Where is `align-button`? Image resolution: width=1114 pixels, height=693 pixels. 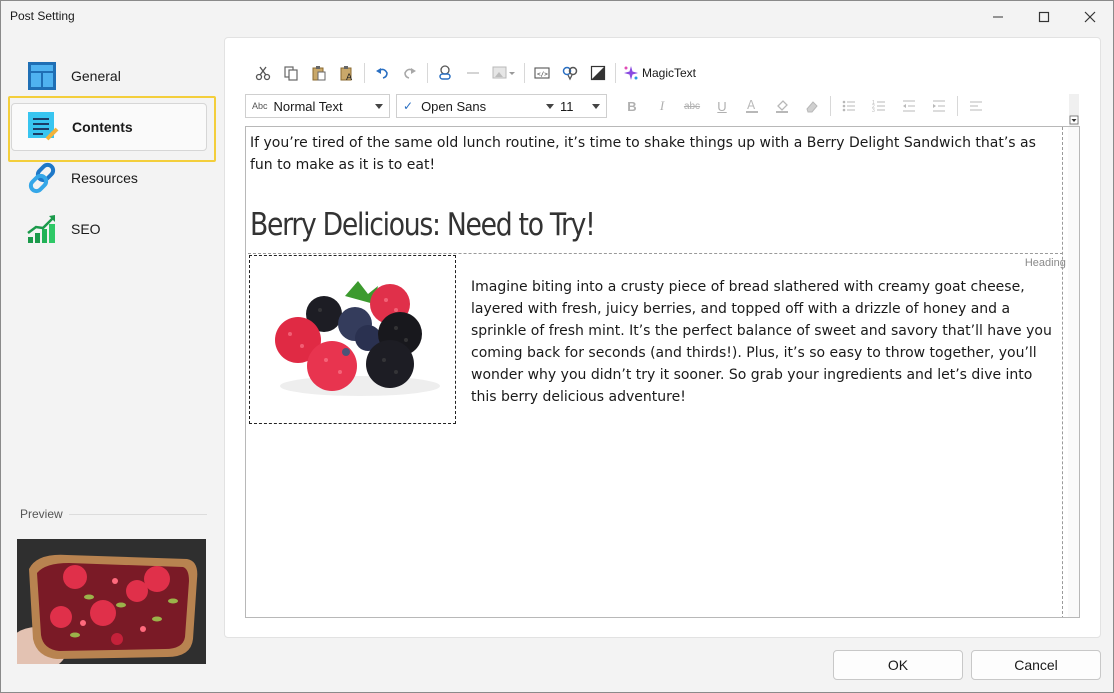
align-button is located at coordinates (976, 106).